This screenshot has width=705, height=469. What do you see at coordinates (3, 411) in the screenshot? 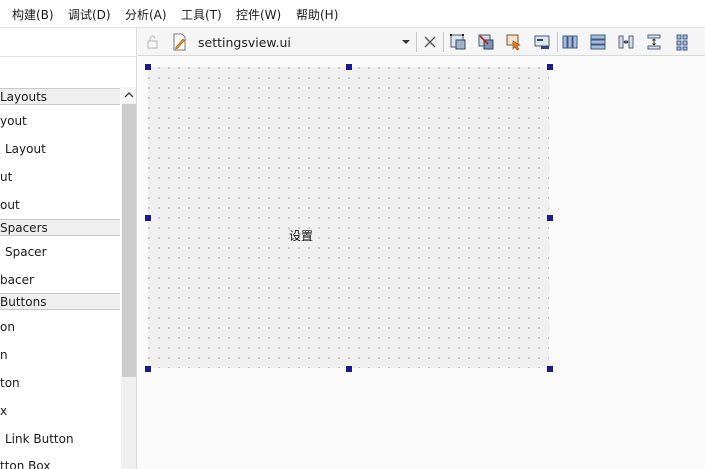
I see `widget-item-check-box: x` at bounding box center [3, 411].